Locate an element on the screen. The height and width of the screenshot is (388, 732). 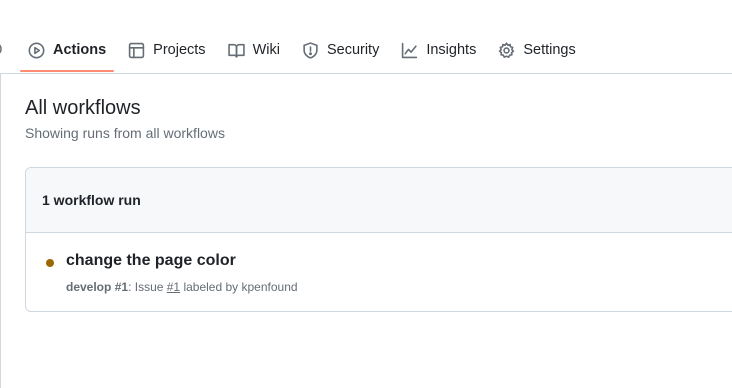
run-title-link: change the page color is located at coordinates (151, 261).